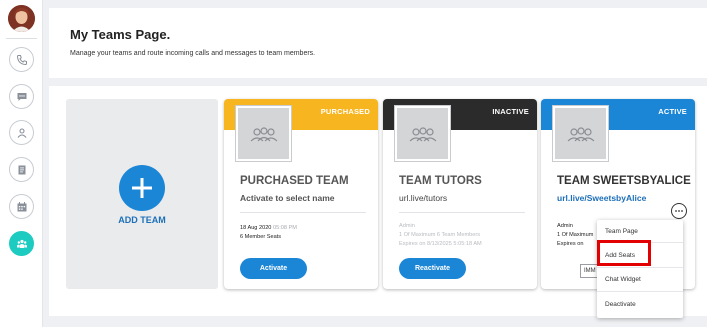 This screenshot has height=327, width=707. I want to click on phone-icon, so click(21, 59).